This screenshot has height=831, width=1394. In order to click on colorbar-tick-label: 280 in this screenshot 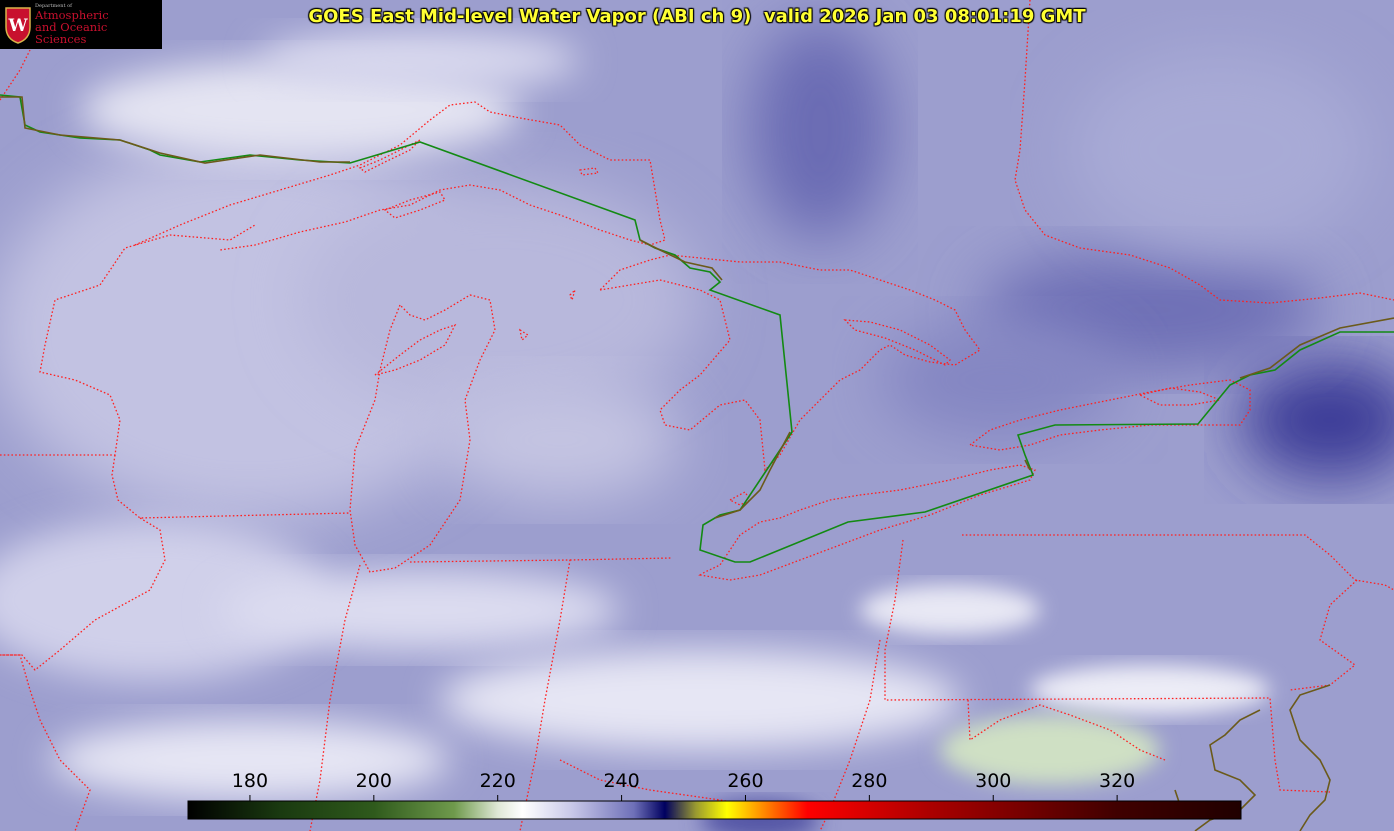, I will do `click(869, 781)`.